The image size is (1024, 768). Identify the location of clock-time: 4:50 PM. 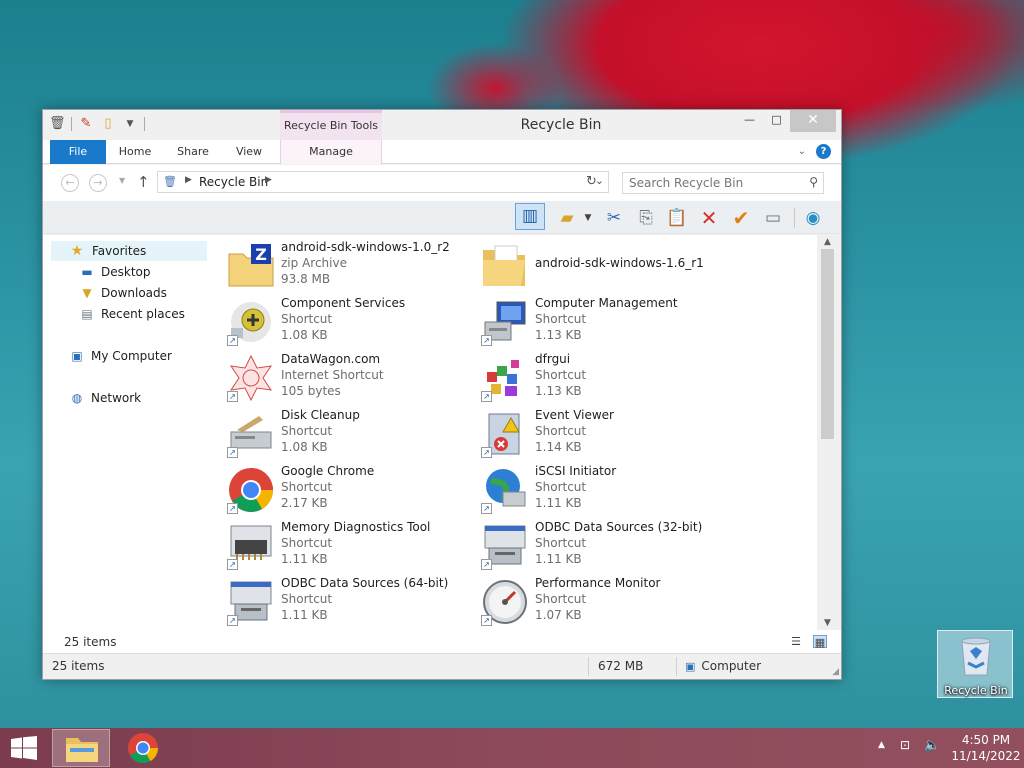
(986, 740).